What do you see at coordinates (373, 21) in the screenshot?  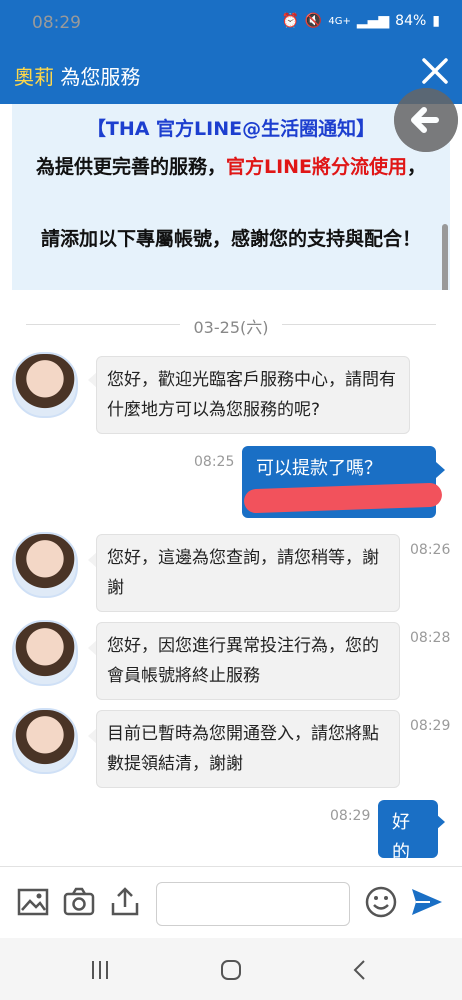 I see `signal-icon: ▂▄▆` at bounding box center [373, 21].